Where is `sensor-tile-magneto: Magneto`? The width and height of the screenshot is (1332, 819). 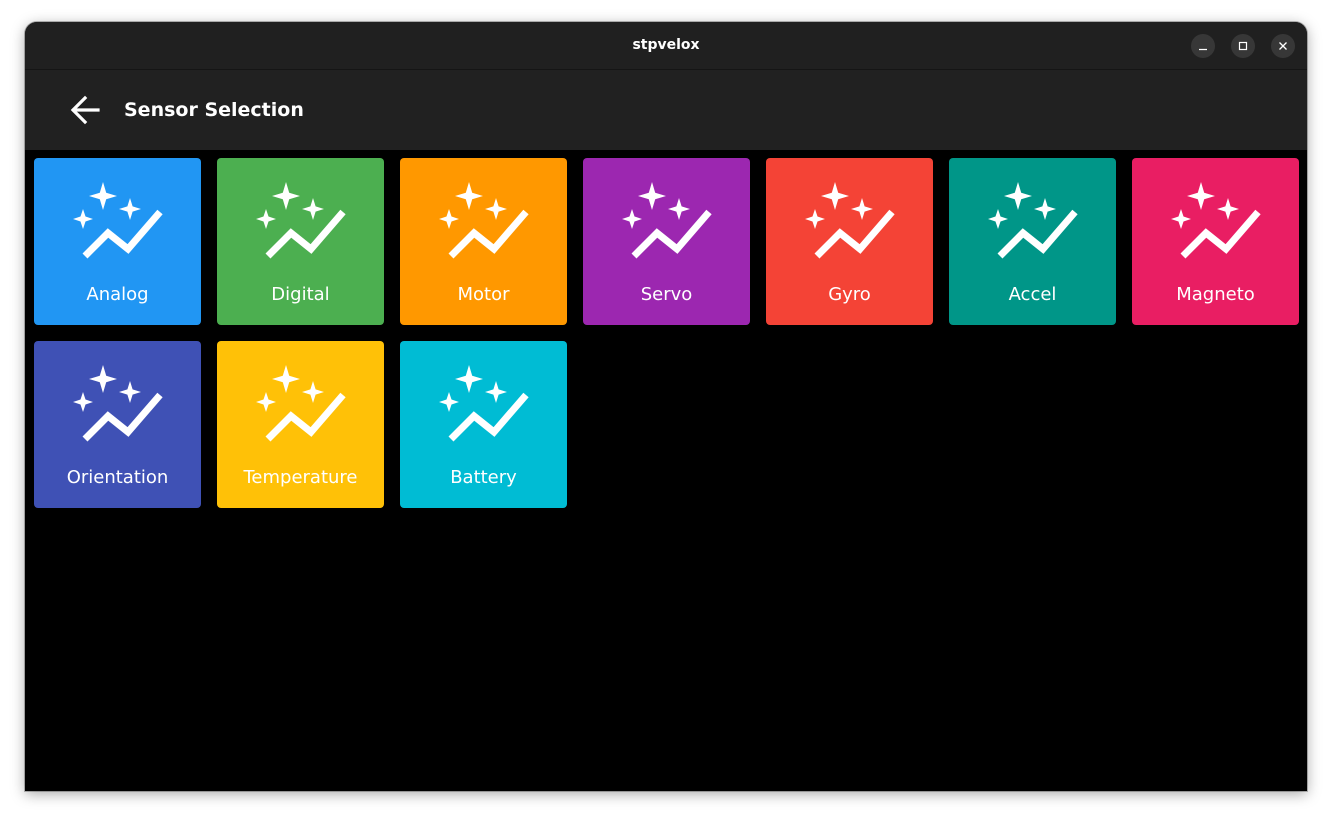 sensor-tile-magneto: Magneto is located at coordinates (1215, 241).